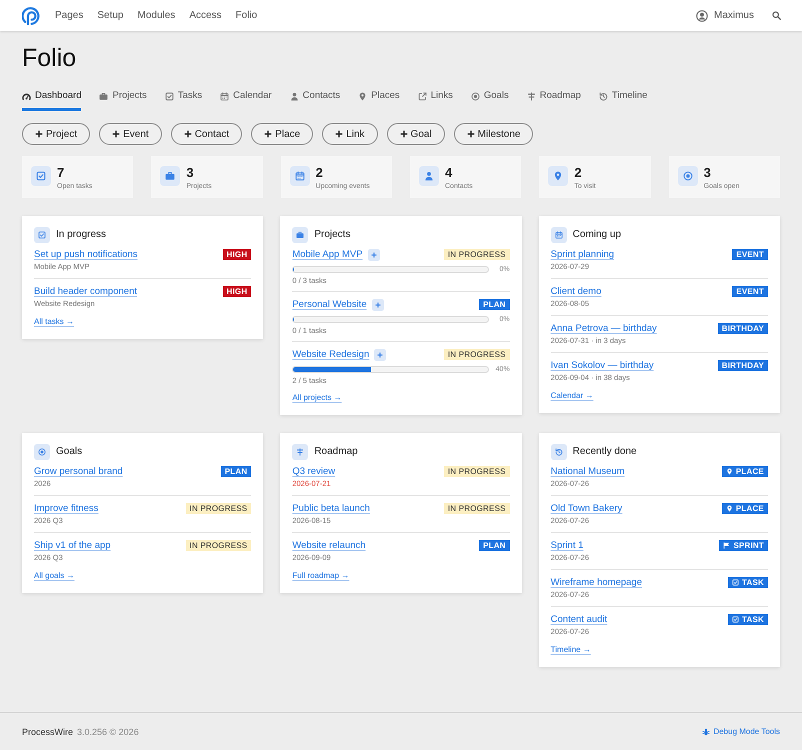 The width and height of the screenshot is (802, 750). What do you see at coordinates (56, 134) in the screenshot?
I see `add-button: Project` at bounding box center [56, 134].